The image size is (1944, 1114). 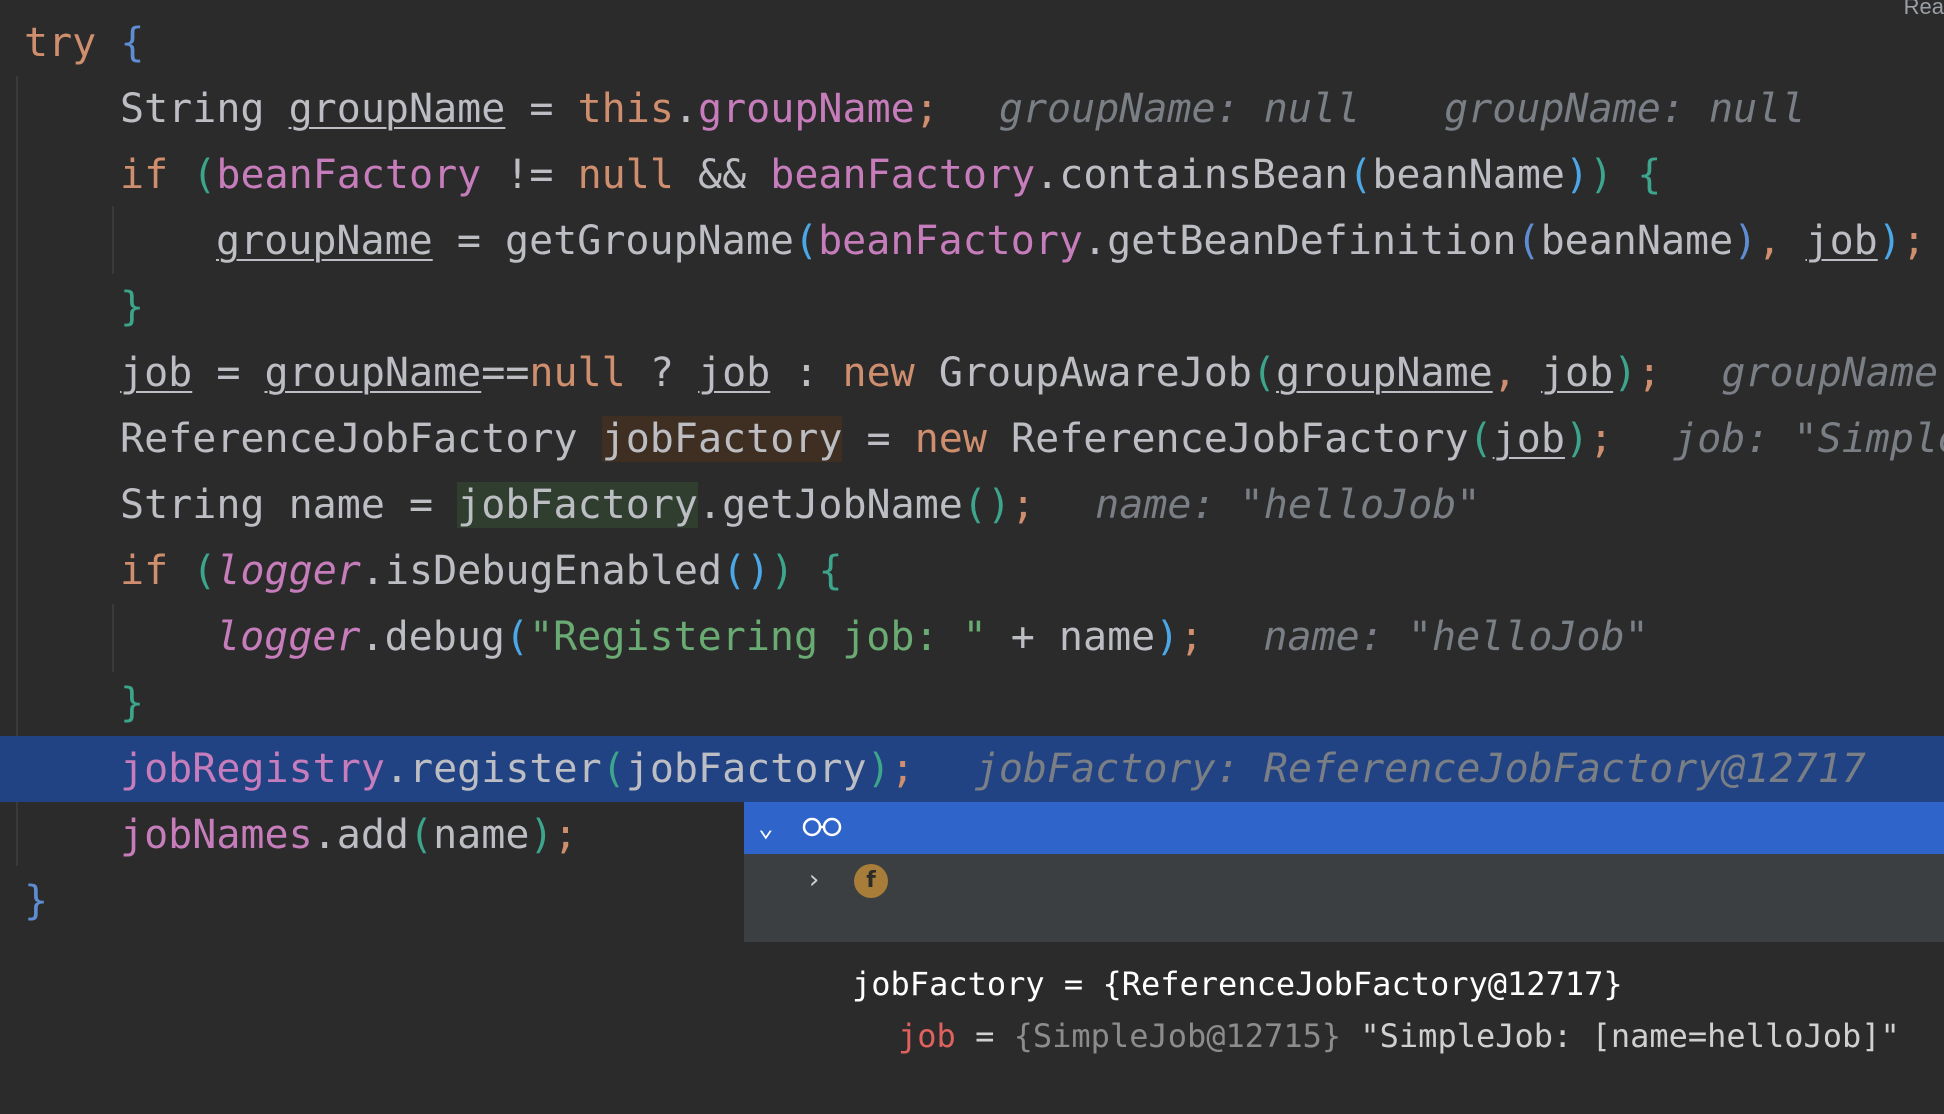 I want to click on inline-hint: jobFactory: ReferenceJobFactory@12717, so click(x=1420, y=769).